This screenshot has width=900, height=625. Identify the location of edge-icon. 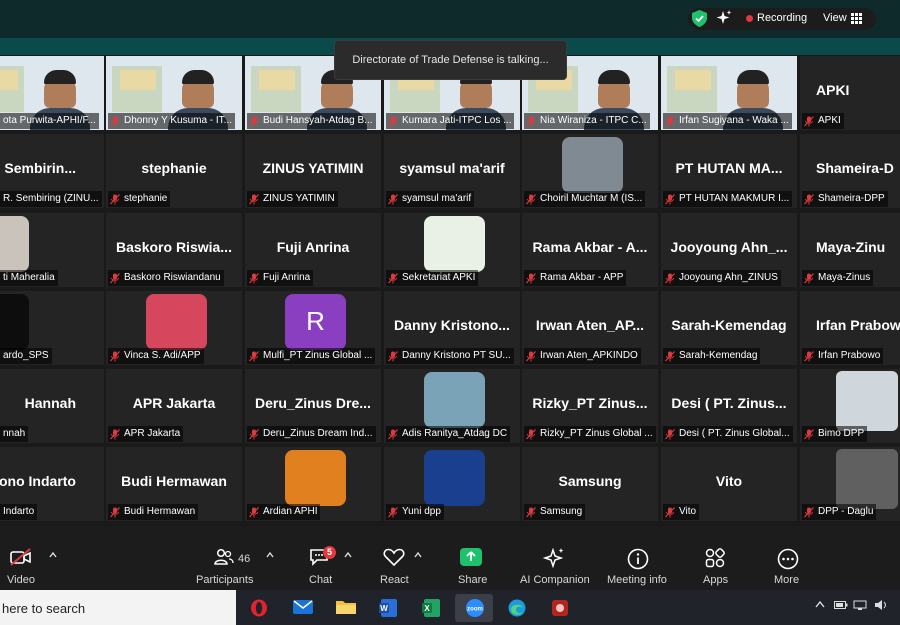
(517, 608).